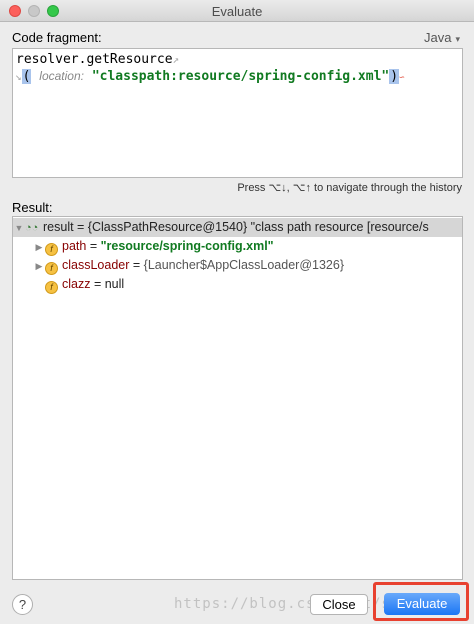 This screenshot has width=474, height=624. What do you see at coordinates (96, 265) in the screenshot?
I see `field-name: classLoader` at bounding box center [96, 265].